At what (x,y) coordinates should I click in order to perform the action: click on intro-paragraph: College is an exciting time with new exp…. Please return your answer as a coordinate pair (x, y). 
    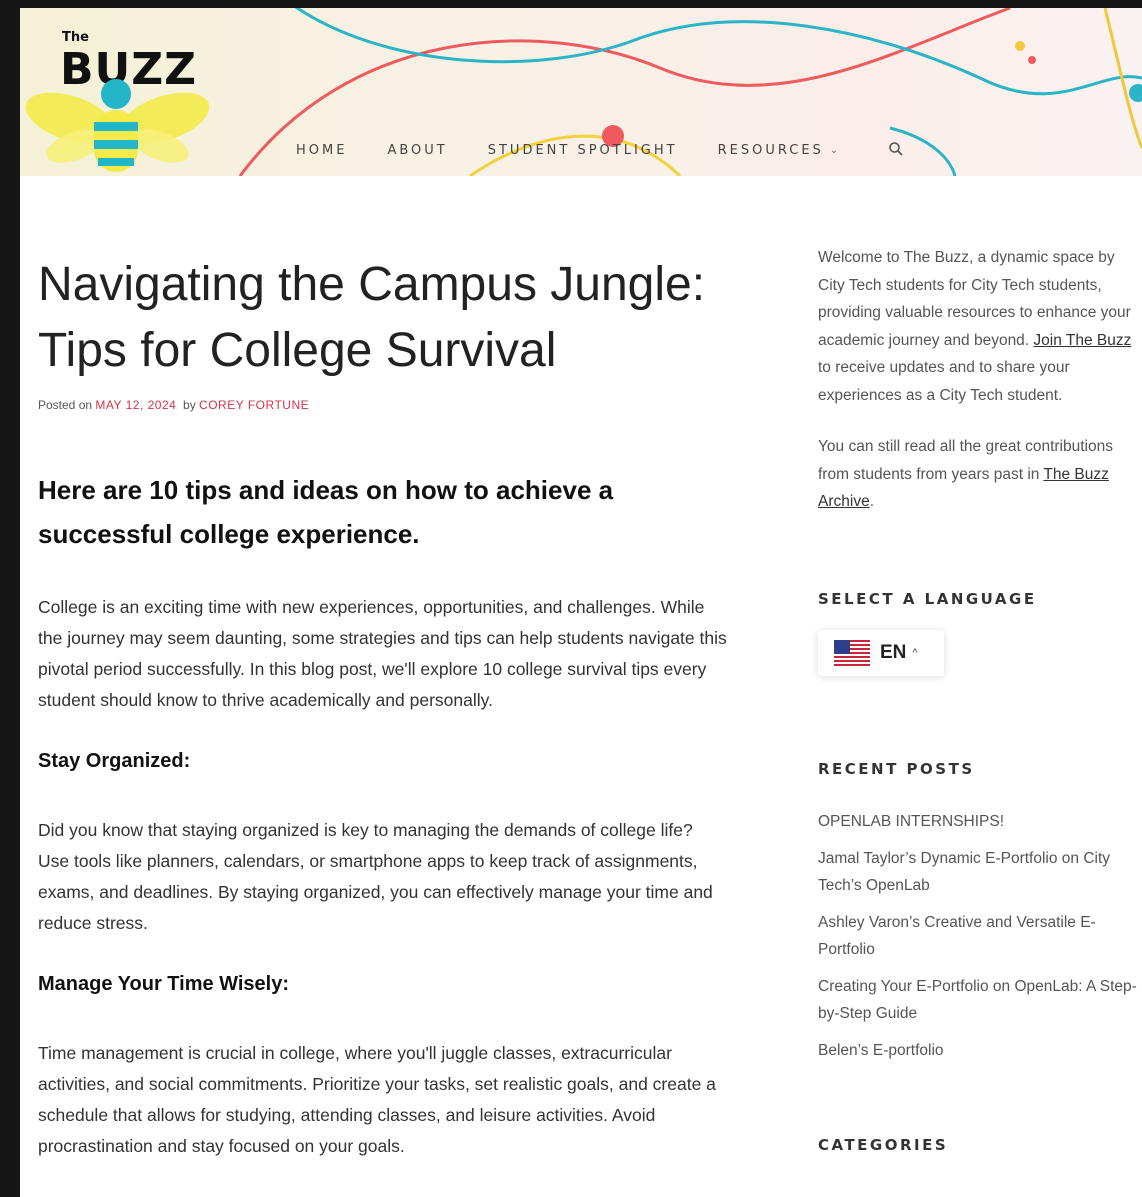
    Looking at the image, I should click on (382, 653).